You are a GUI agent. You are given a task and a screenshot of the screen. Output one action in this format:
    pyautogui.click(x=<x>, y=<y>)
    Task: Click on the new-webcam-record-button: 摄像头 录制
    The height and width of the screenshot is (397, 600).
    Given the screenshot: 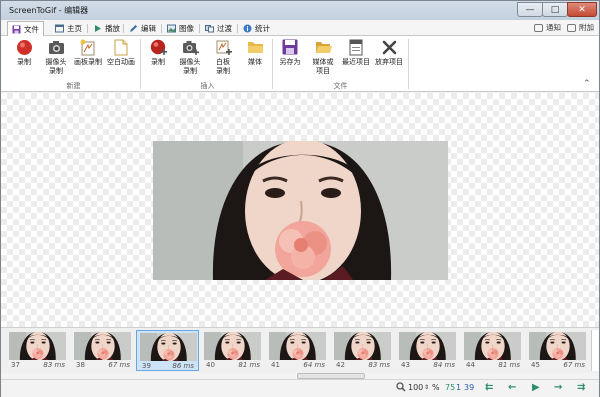 What is the action you would take?
    pyautogui.click(x=56, y=56)
    